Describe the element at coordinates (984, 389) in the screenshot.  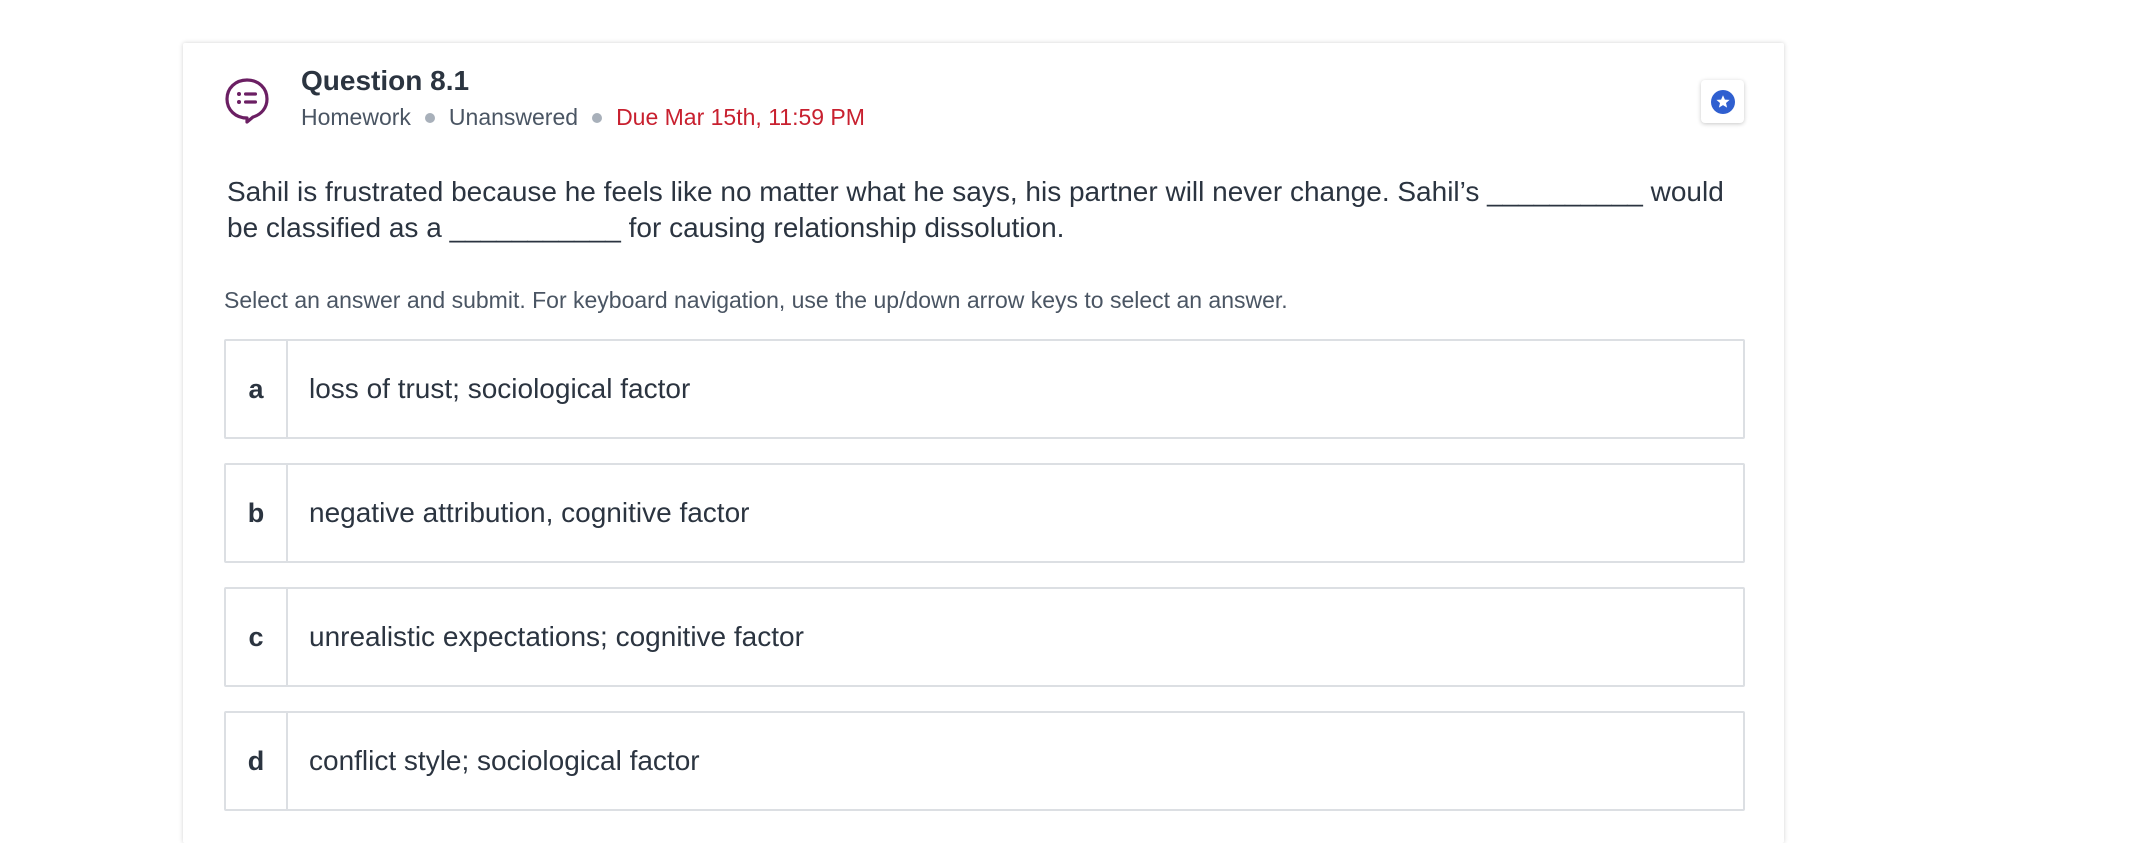
I see `answer-option-a: a loss of trust; sociological factor` at that location.